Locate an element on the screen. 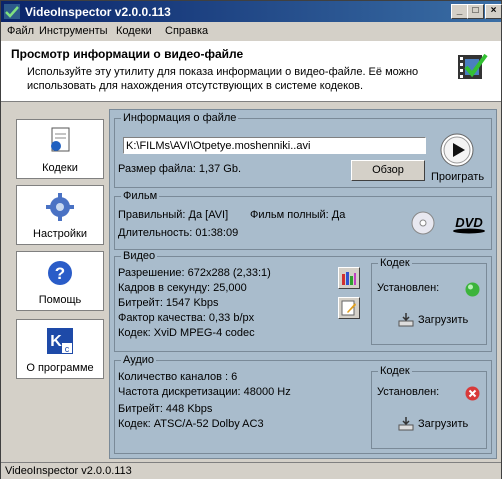 The image size is (502, 479). gear-icon is located at coordinates (60, 207).